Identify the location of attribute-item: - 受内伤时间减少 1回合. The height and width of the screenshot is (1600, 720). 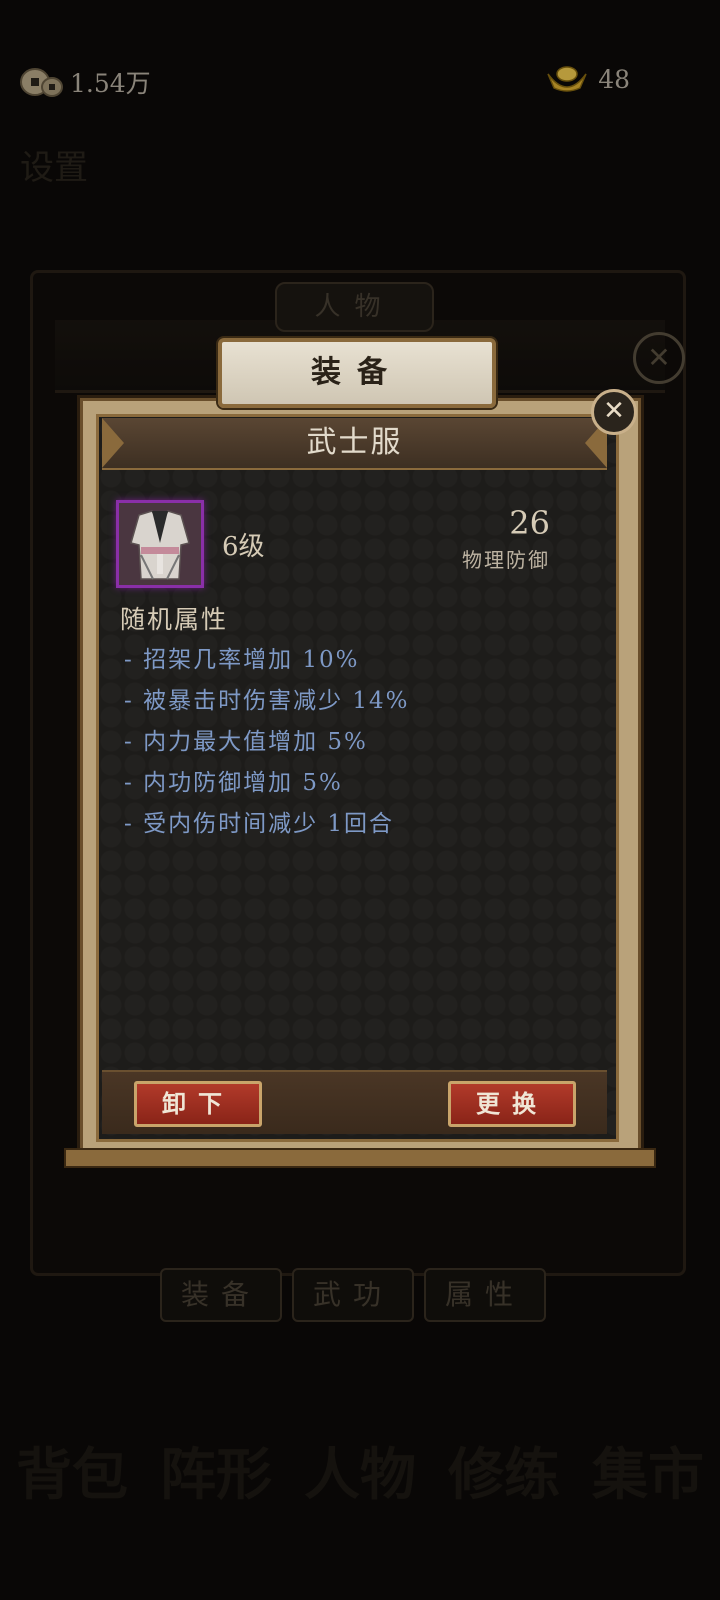
(259, 824).